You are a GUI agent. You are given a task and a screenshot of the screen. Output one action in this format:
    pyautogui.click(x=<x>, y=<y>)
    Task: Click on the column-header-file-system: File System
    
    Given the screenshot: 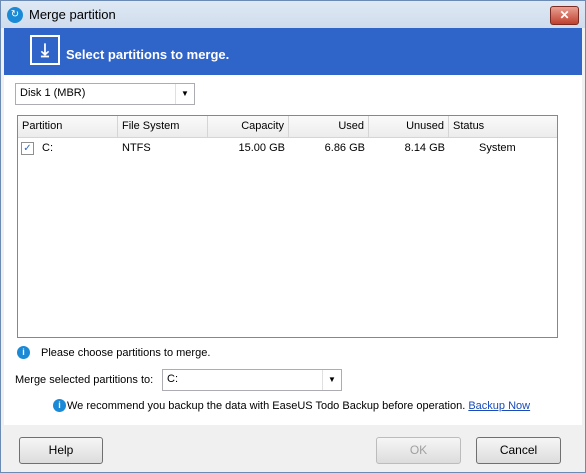 What is the action you would take?
    pyautogui.click(x=163, y=126)
    